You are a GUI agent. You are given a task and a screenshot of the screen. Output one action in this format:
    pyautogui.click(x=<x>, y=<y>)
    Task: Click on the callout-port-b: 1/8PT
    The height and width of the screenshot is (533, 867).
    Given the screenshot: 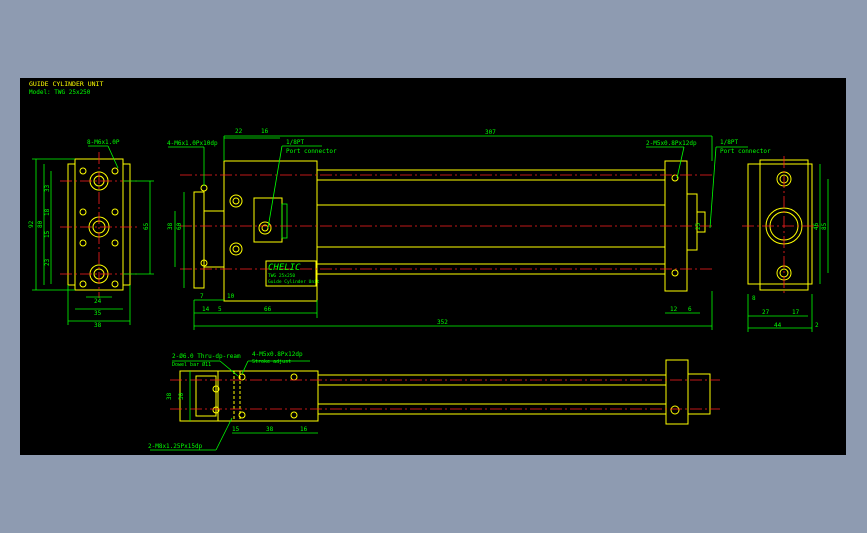 What is the action you would take?
    pyautogui.click(x=729, y=142)
    